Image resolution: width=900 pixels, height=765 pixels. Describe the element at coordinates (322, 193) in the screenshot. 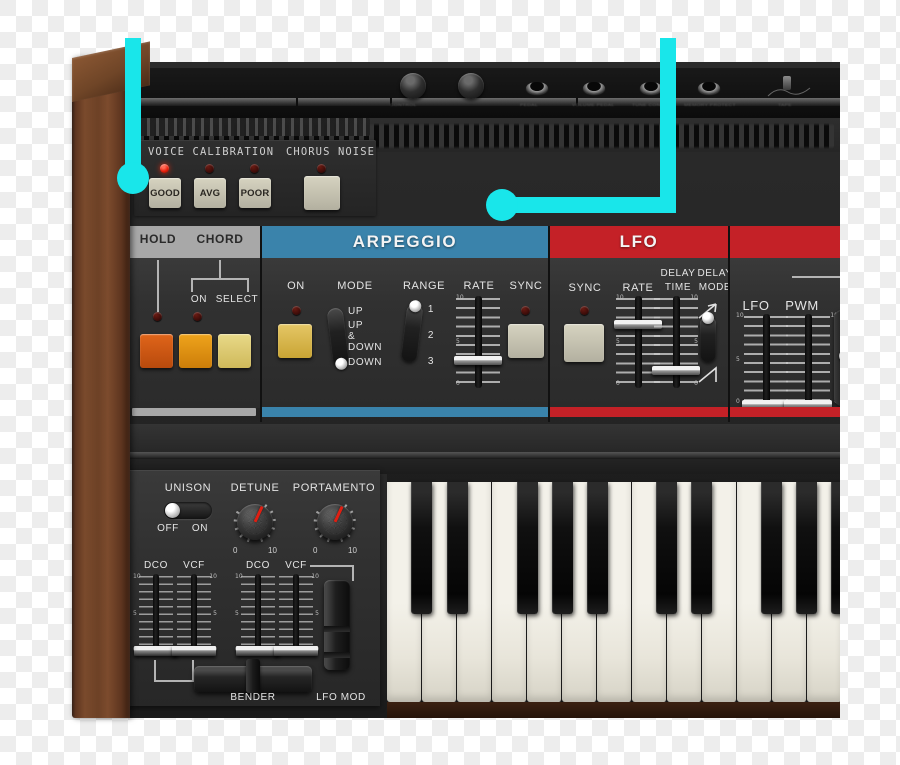

I see `chorus-noise-button` at that location.